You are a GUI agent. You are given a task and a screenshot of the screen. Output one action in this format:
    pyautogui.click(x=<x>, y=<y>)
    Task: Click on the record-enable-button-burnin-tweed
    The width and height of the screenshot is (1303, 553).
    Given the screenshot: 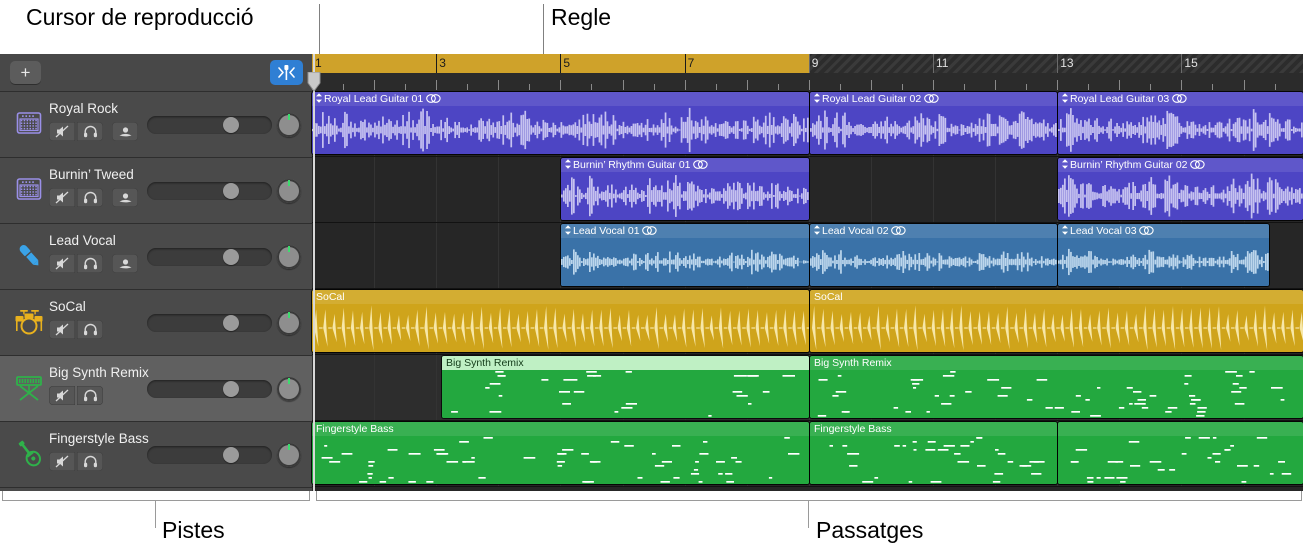 What is the action you would take?
    pyautogui.click(x=125, y=197)
    